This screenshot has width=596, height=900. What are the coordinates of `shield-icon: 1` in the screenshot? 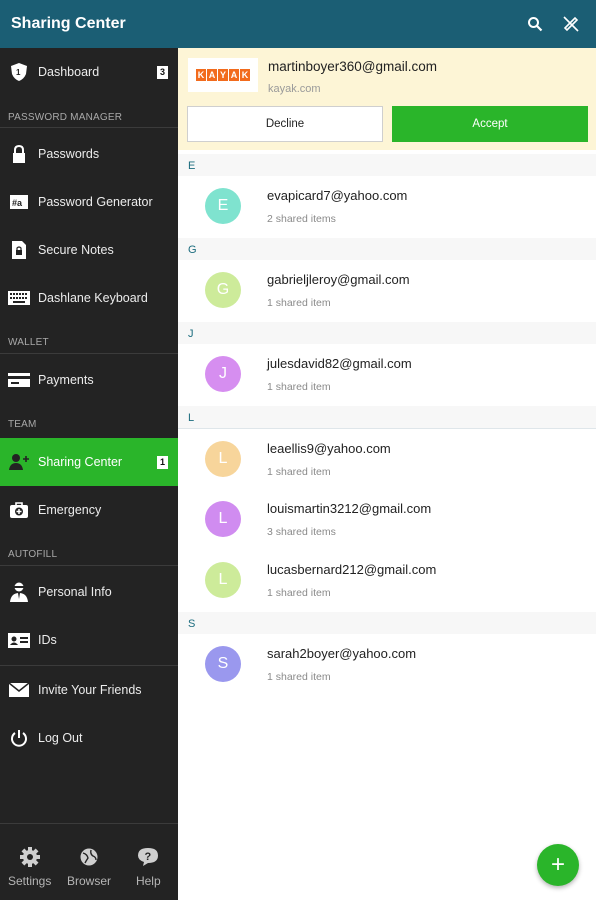 It's located at (19, 72).